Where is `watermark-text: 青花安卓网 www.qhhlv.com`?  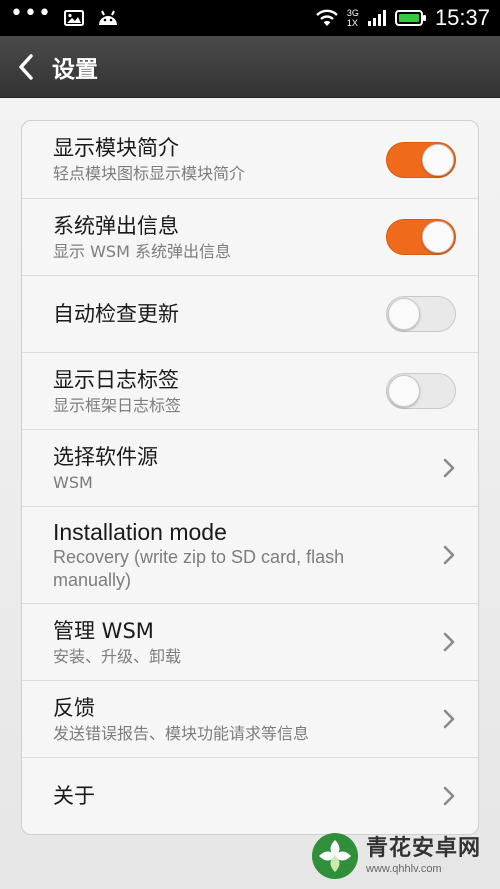
watermark-text: 青花安卓网 www.qhhlv.com is located at coordinates (423, 856).